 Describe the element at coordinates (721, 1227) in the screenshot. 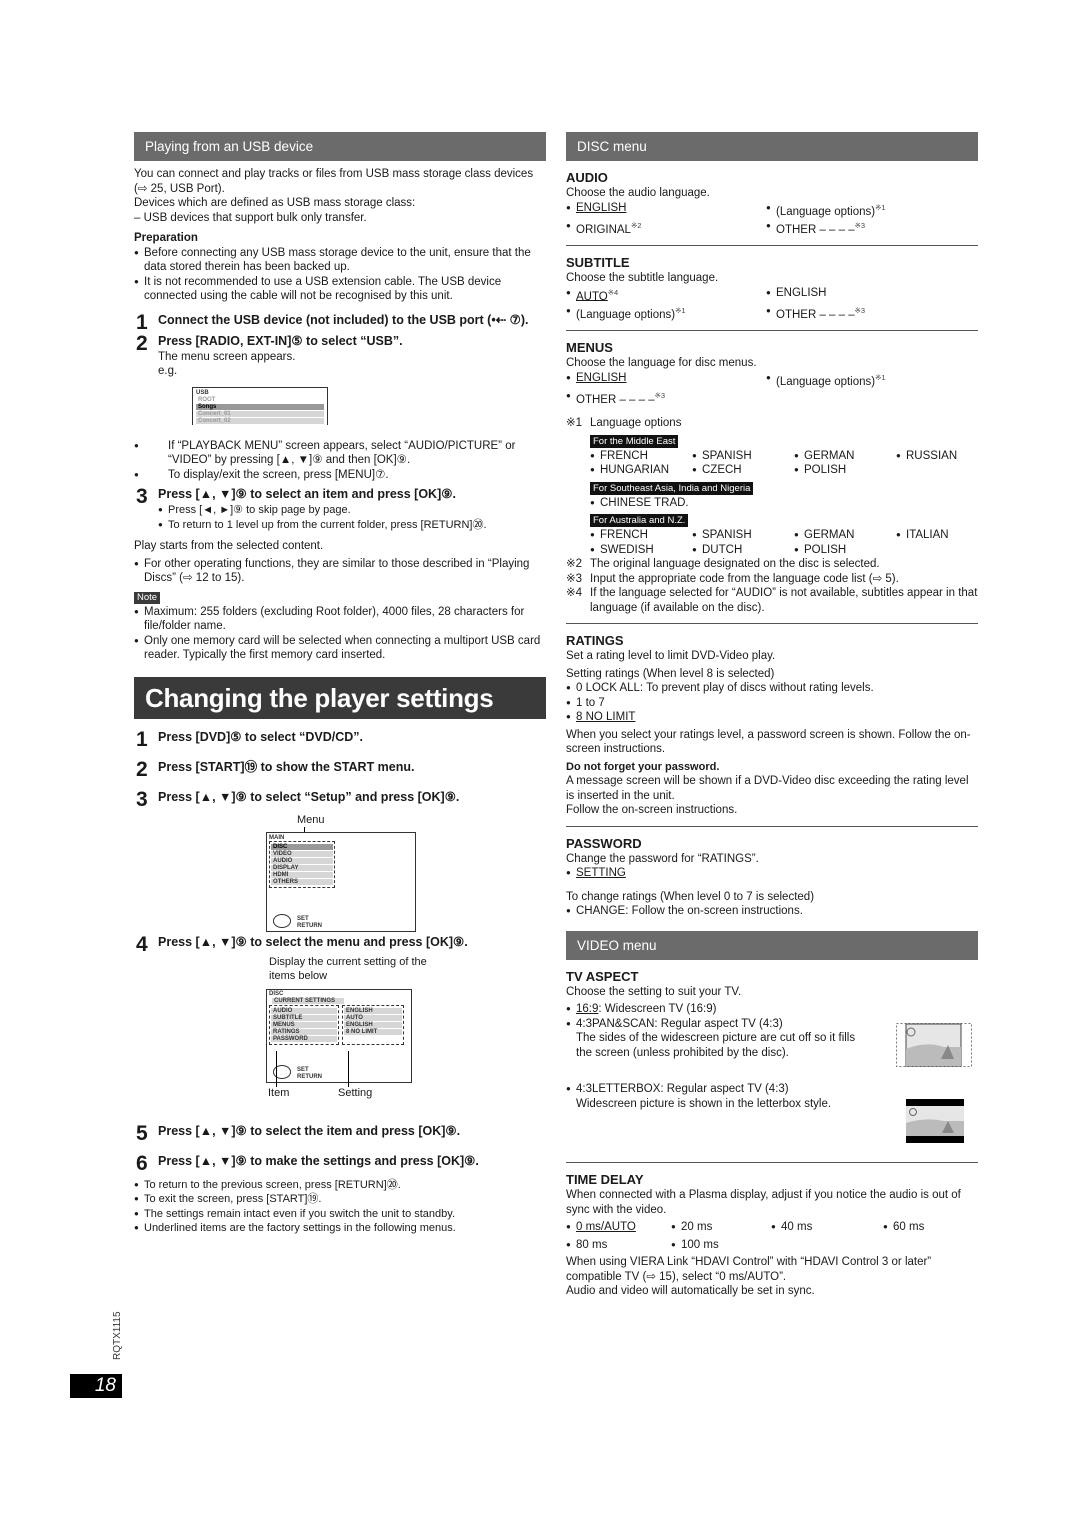

I see `delay-option: 20 ms` at that location.